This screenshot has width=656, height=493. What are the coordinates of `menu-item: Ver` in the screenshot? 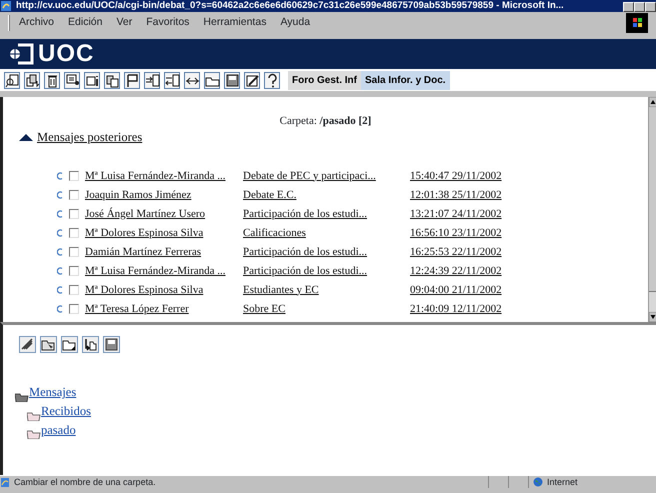 It's located at (124, 23).